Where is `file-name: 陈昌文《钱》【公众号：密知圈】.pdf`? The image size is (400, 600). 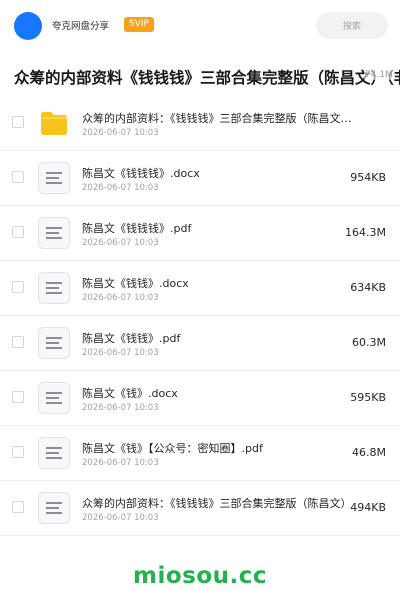 file-name: 陈昌文《钱》【公众号：密知圈】.pdf is located at coordinates (172, 448).